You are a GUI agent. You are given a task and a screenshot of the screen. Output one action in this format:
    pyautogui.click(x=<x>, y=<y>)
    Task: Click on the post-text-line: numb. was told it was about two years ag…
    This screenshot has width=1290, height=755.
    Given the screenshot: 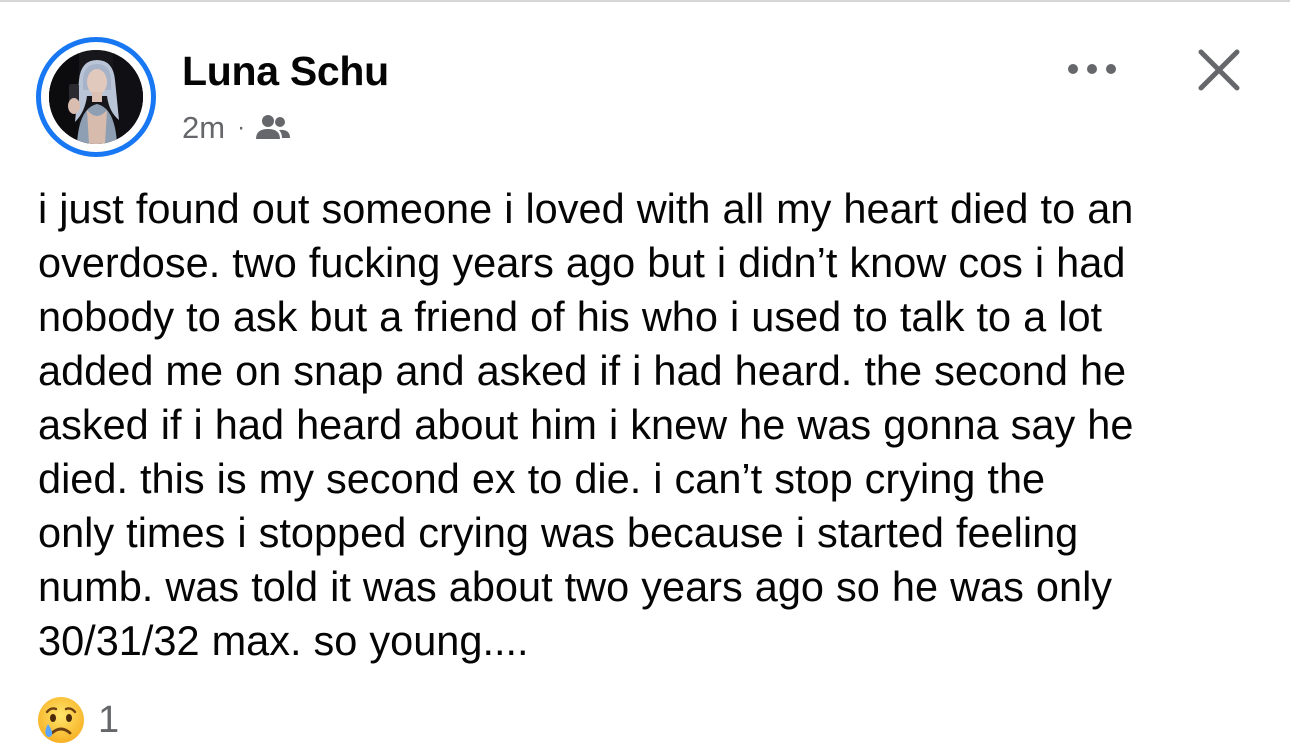 What is the action you would take?
    pyautogui.click(x=575, y=586)
    